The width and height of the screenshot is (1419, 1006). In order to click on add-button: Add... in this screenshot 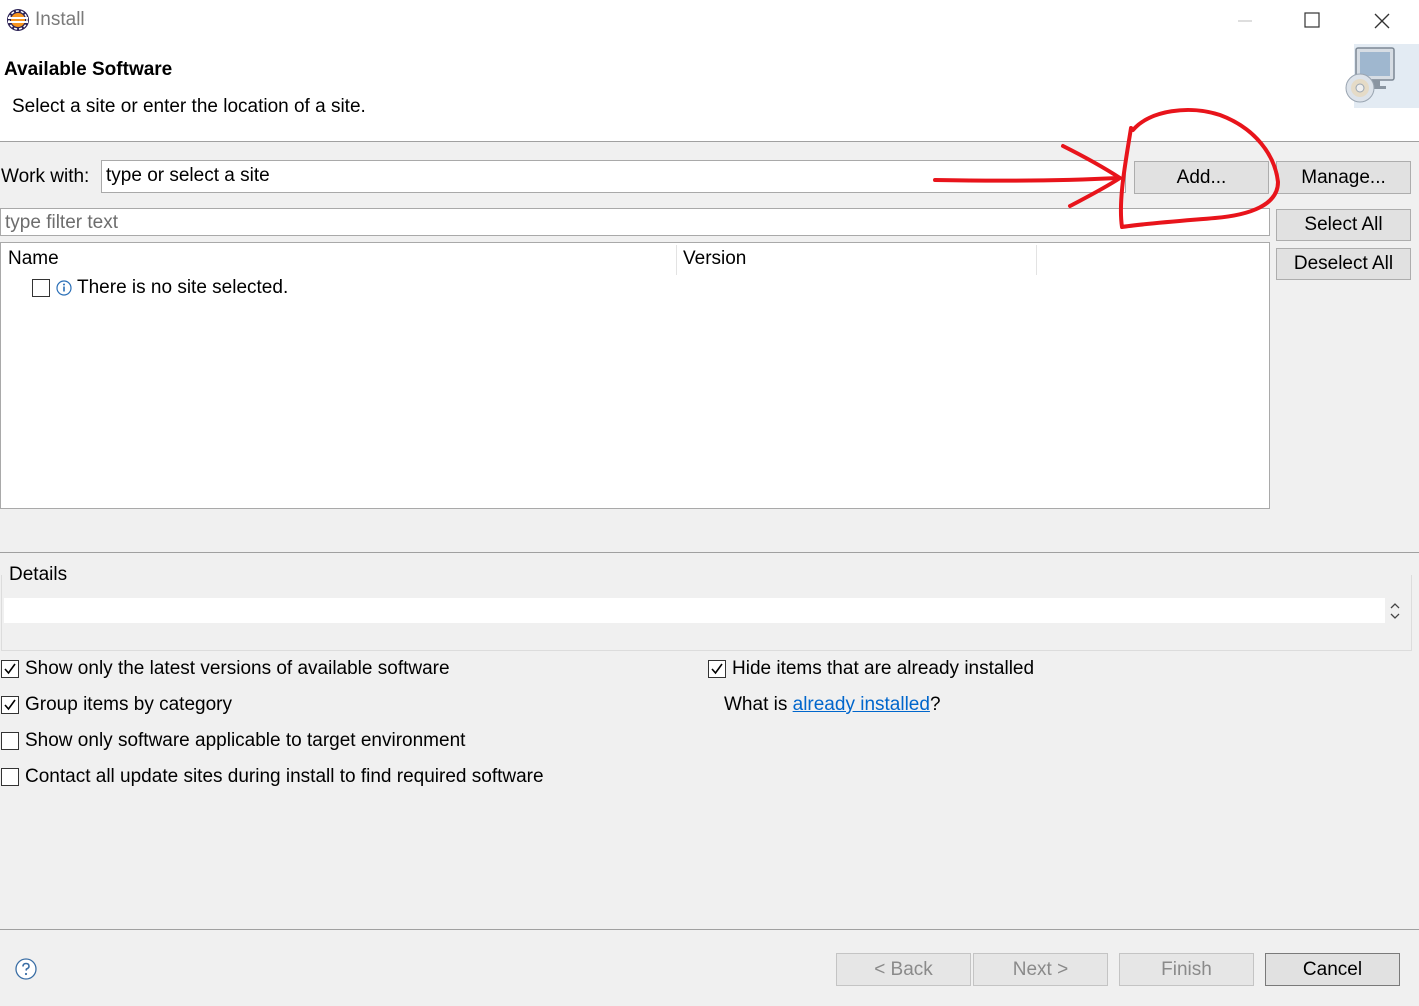, I will do `click(1201, 177)`.